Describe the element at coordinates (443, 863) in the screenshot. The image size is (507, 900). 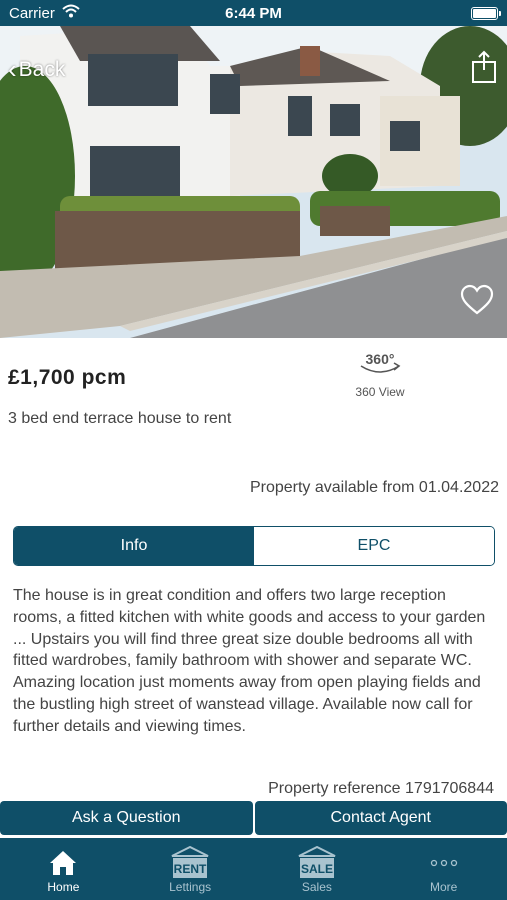
I see `more-icon` at that location.